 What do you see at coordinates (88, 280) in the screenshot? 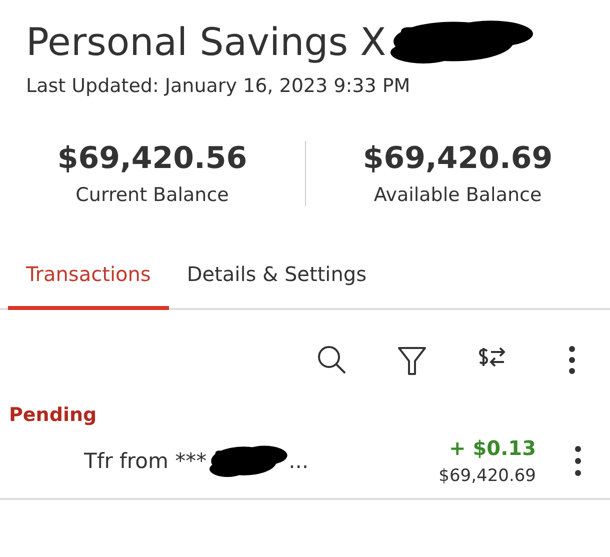
I see `tab: Transactions` at bounding box center [88, 280].